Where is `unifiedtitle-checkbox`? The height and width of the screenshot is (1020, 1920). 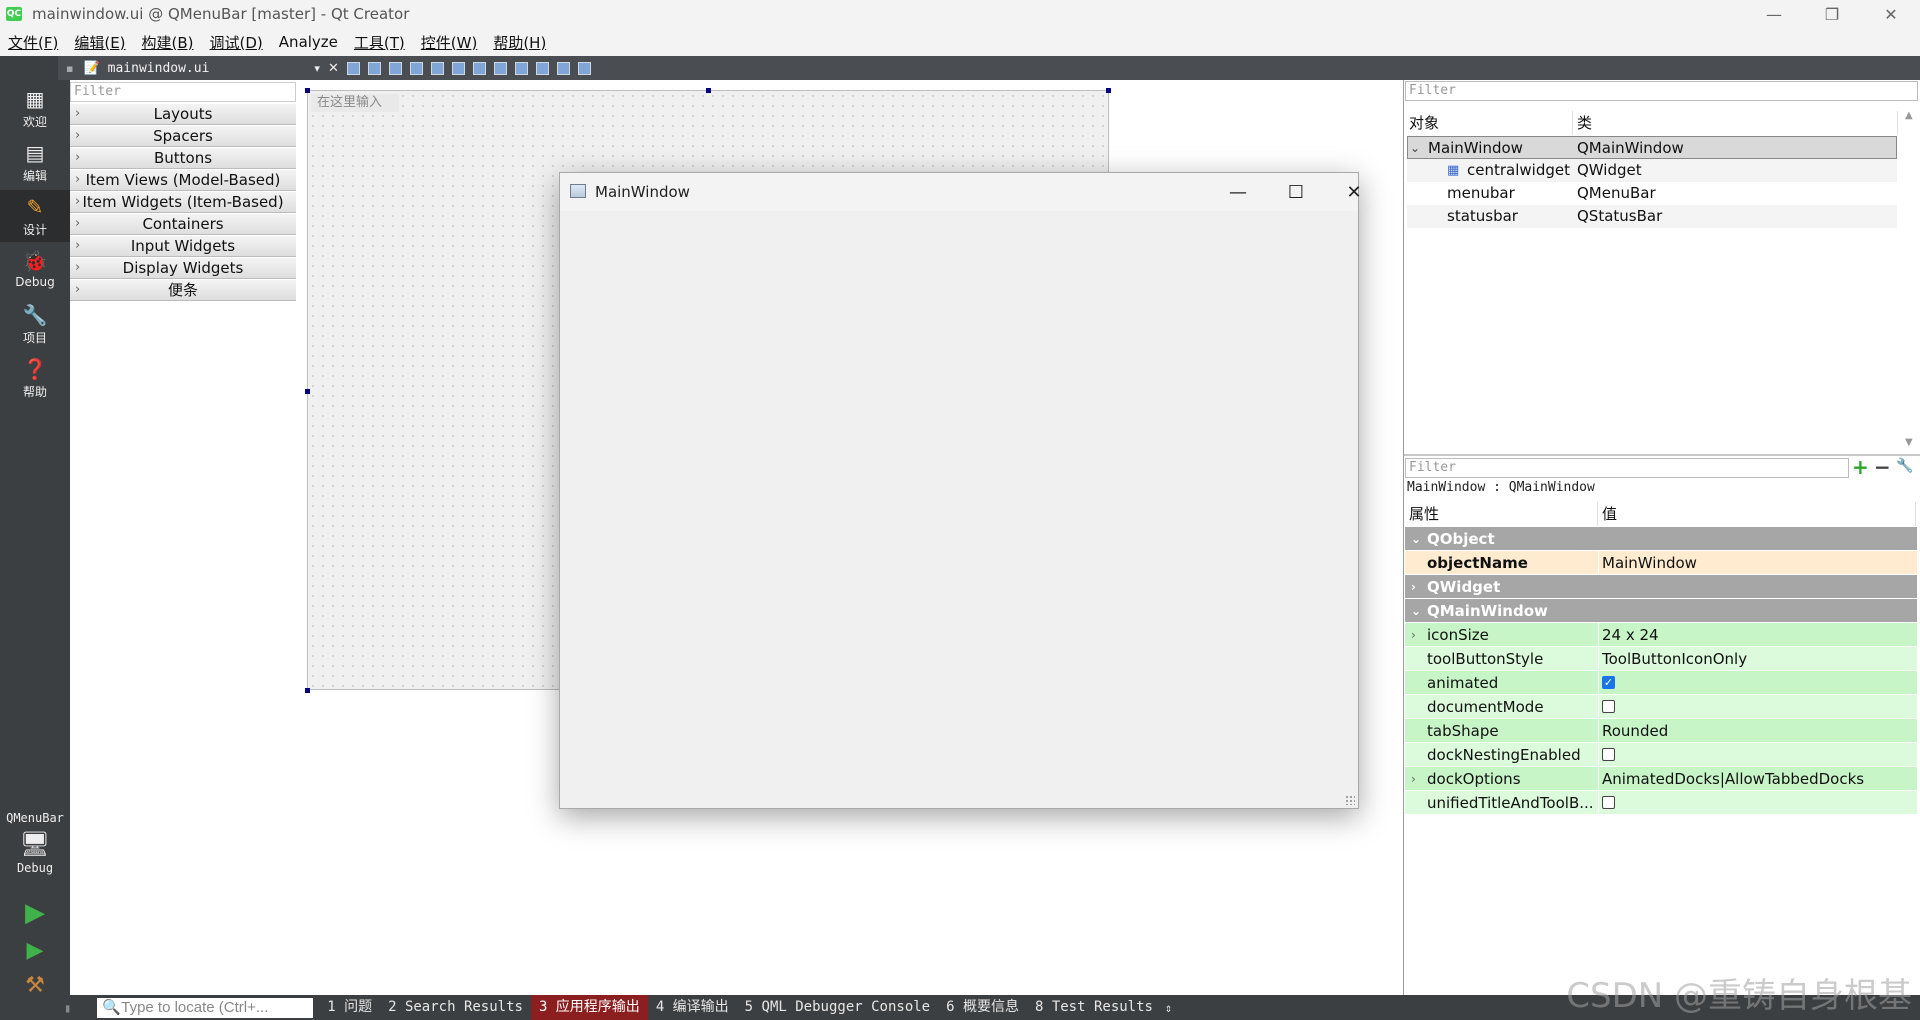 unifiedtitle-checkbox is located at coordinates (1608, 802).